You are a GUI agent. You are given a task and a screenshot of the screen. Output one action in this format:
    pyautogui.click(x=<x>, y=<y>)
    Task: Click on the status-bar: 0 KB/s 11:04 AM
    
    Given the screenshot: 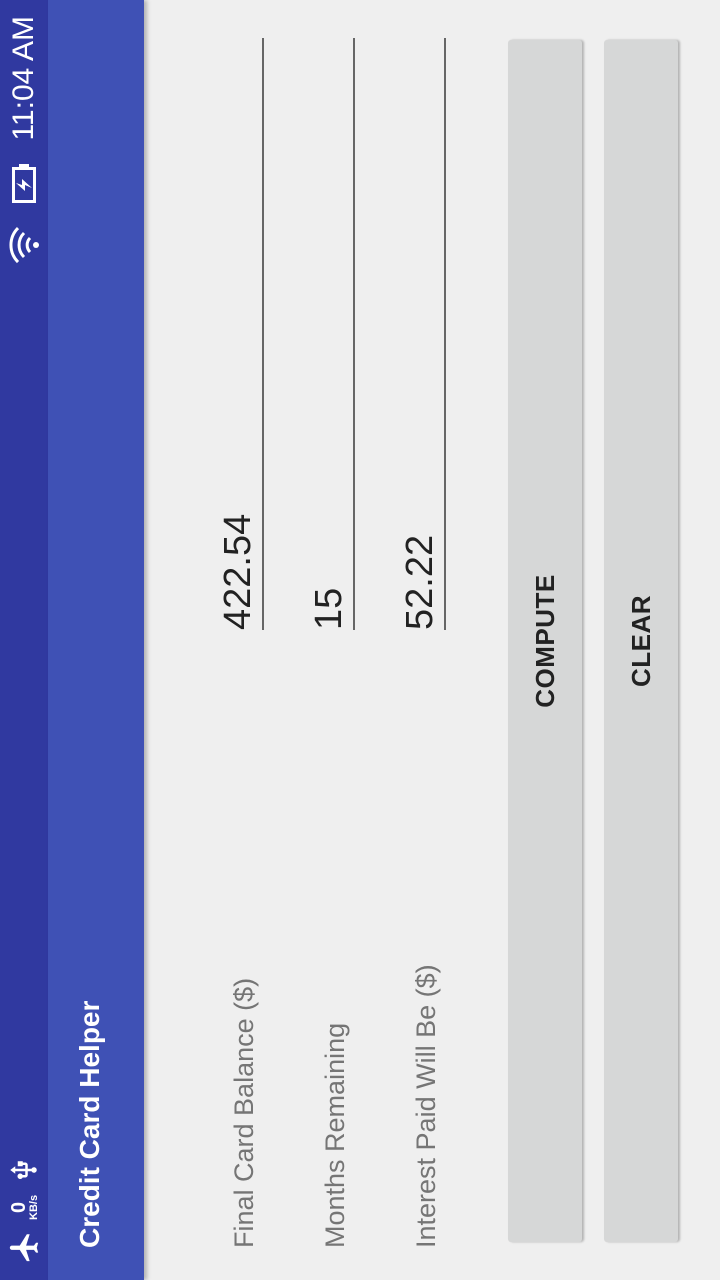 What is the action you would take?
    pyautogui.click(x=24, y=640)
    